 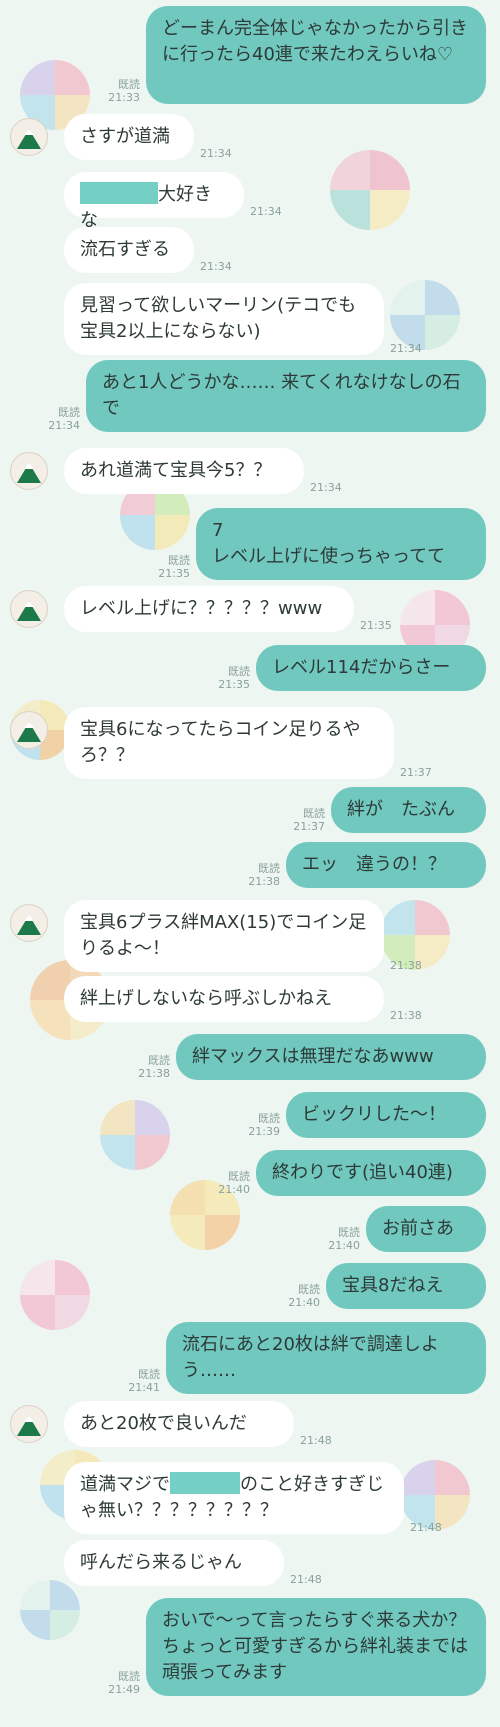 What do you see at coordinates (229, 743) in the screenshot?
I see `incoming-message-bubble: 宝具6になってたらコイン足りるやろ？？` at bounding box center [229, 743].